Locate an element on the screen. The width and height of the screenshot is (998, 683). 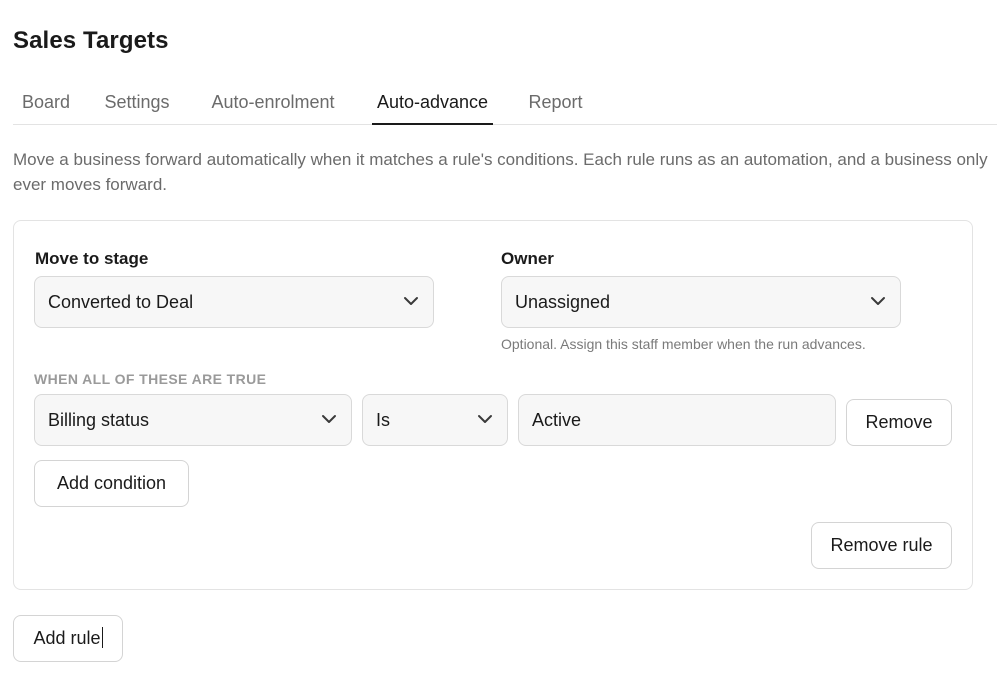
tab-report: Report is located at coordinates (555, 102).